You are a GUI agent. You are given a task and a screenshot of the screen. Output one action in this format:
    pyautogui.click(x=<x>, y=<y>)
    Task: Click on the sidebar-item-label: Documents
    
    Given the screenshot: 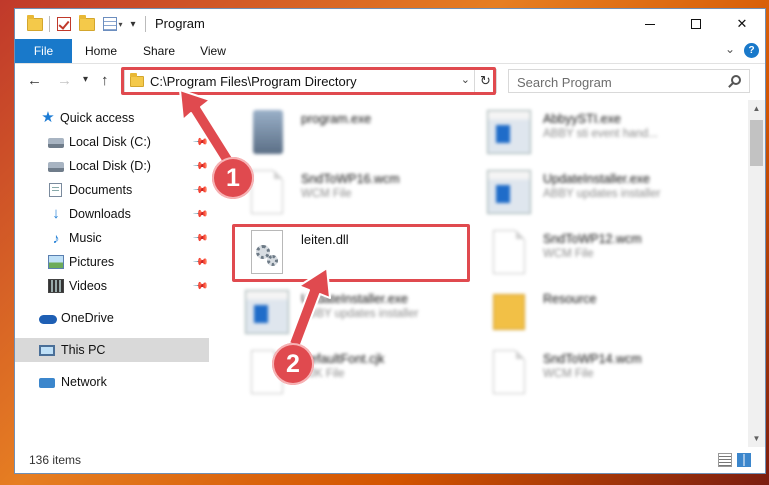 What is the action you would take?
    pyautogui.click(x=101, y=190)
    